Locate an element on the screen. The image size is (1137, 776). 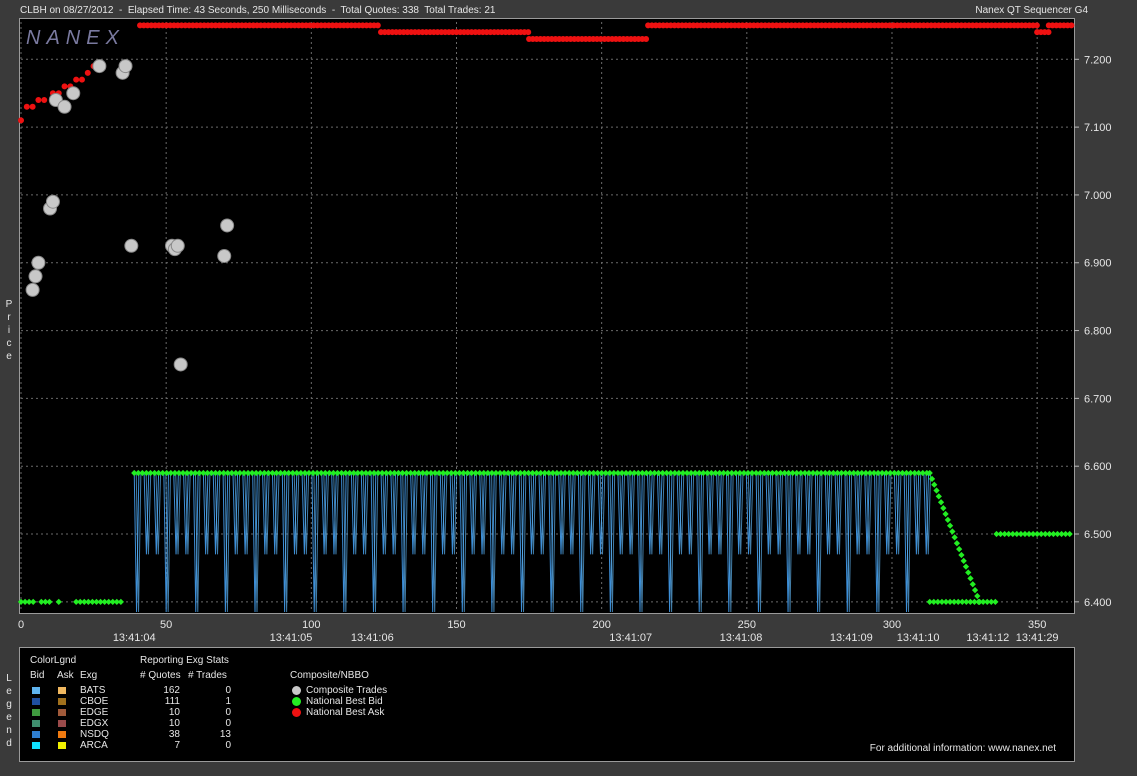
y-tick-label: 7.000 is located at coordinates (1098, 196).